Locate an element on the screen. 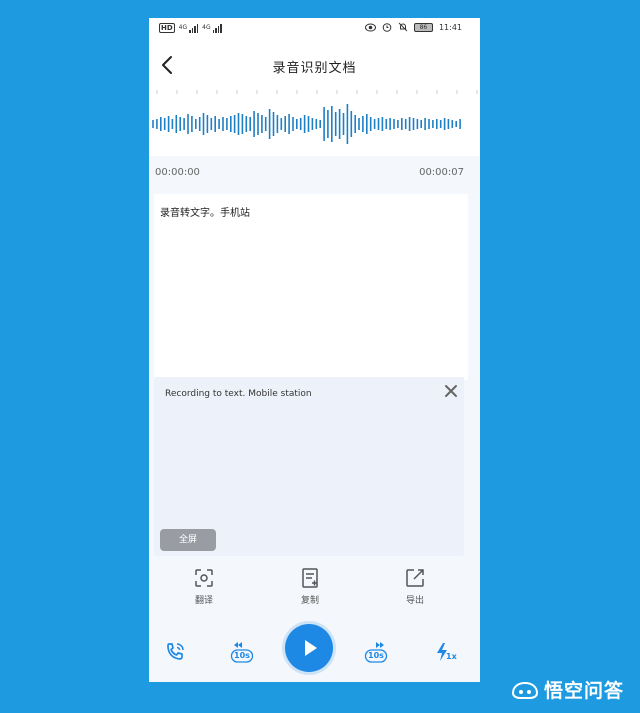  export-button: 导出 is located at coordinates (415, 590).